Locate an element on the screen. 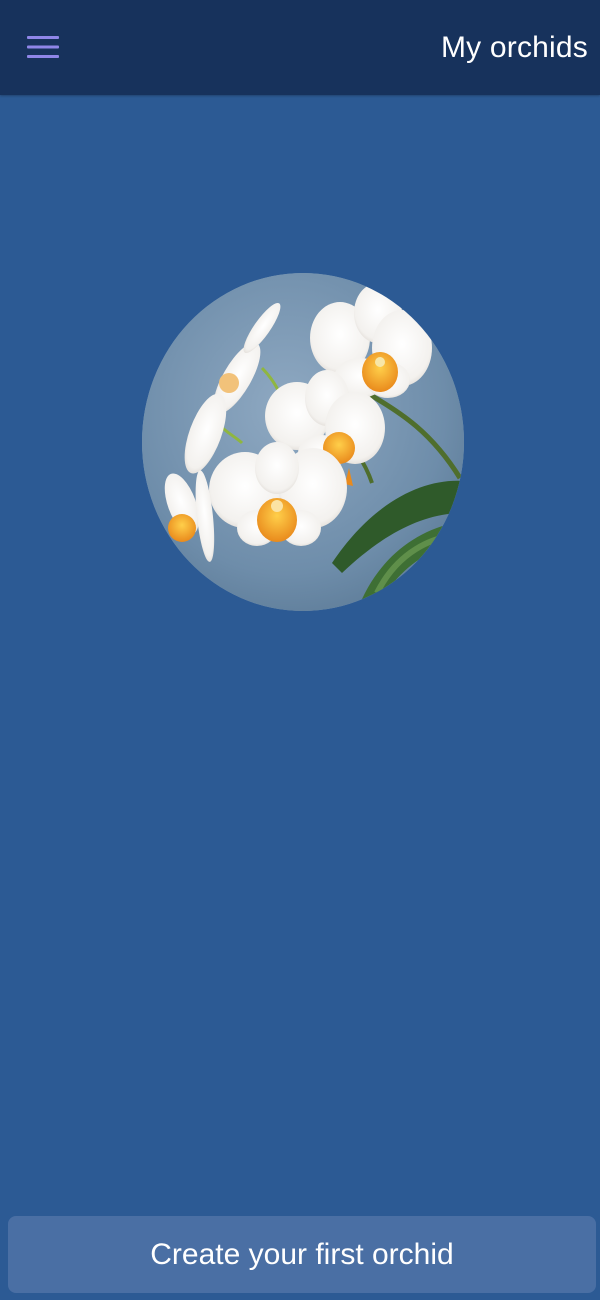  page-title: My orchids is located at coordinates (514, 47).